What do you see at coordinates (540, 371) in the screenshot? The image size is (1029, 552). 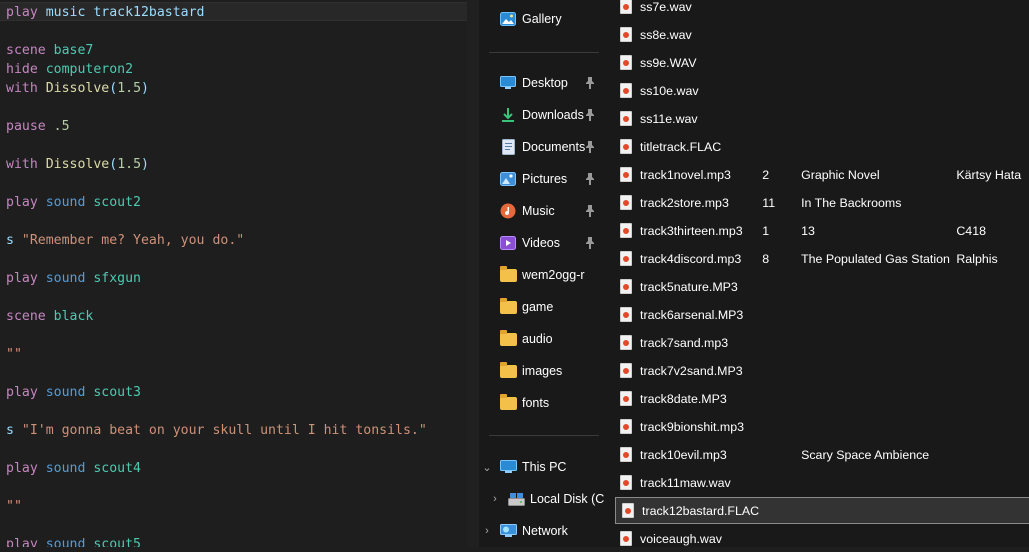 I see `nav-item-images: images` at bounding box center [540, 371].